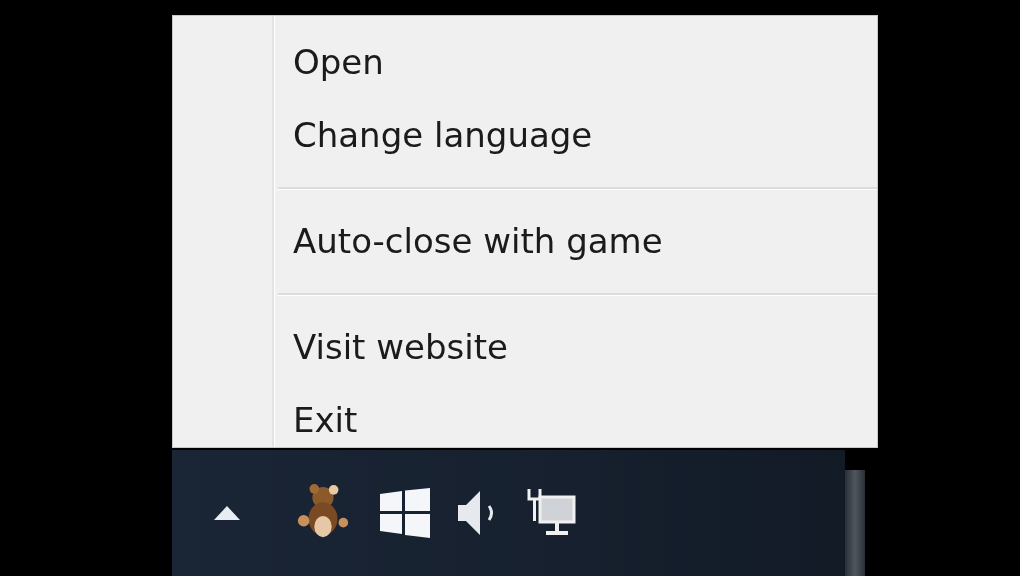 The image size is (1020, 576). What do you see at coordinates (525, 241) in the screenshot?
I see `menu-item: Auto-close with game` at bounding box center [525, 241].